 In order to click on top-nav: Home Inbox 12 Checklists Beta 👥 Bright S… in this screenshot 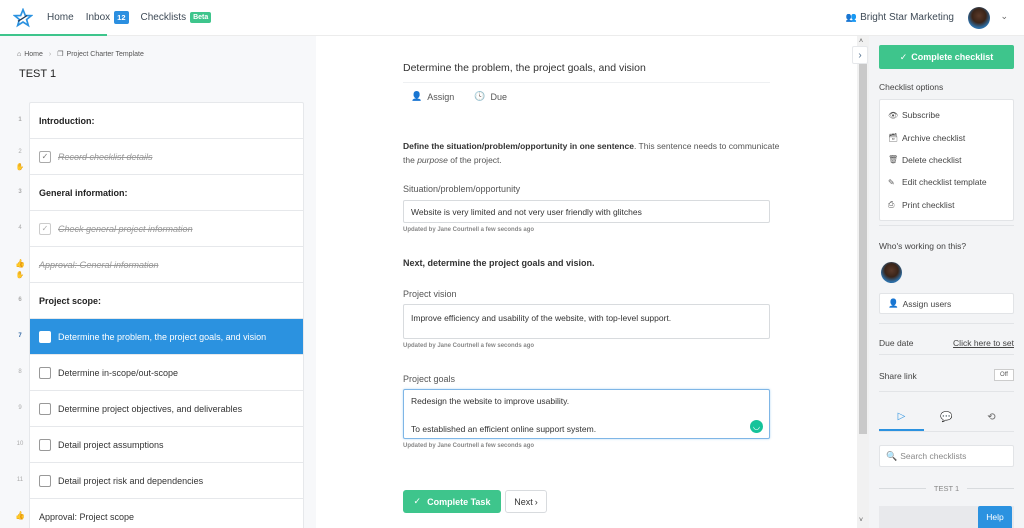, I will do `click(512, 18)`.